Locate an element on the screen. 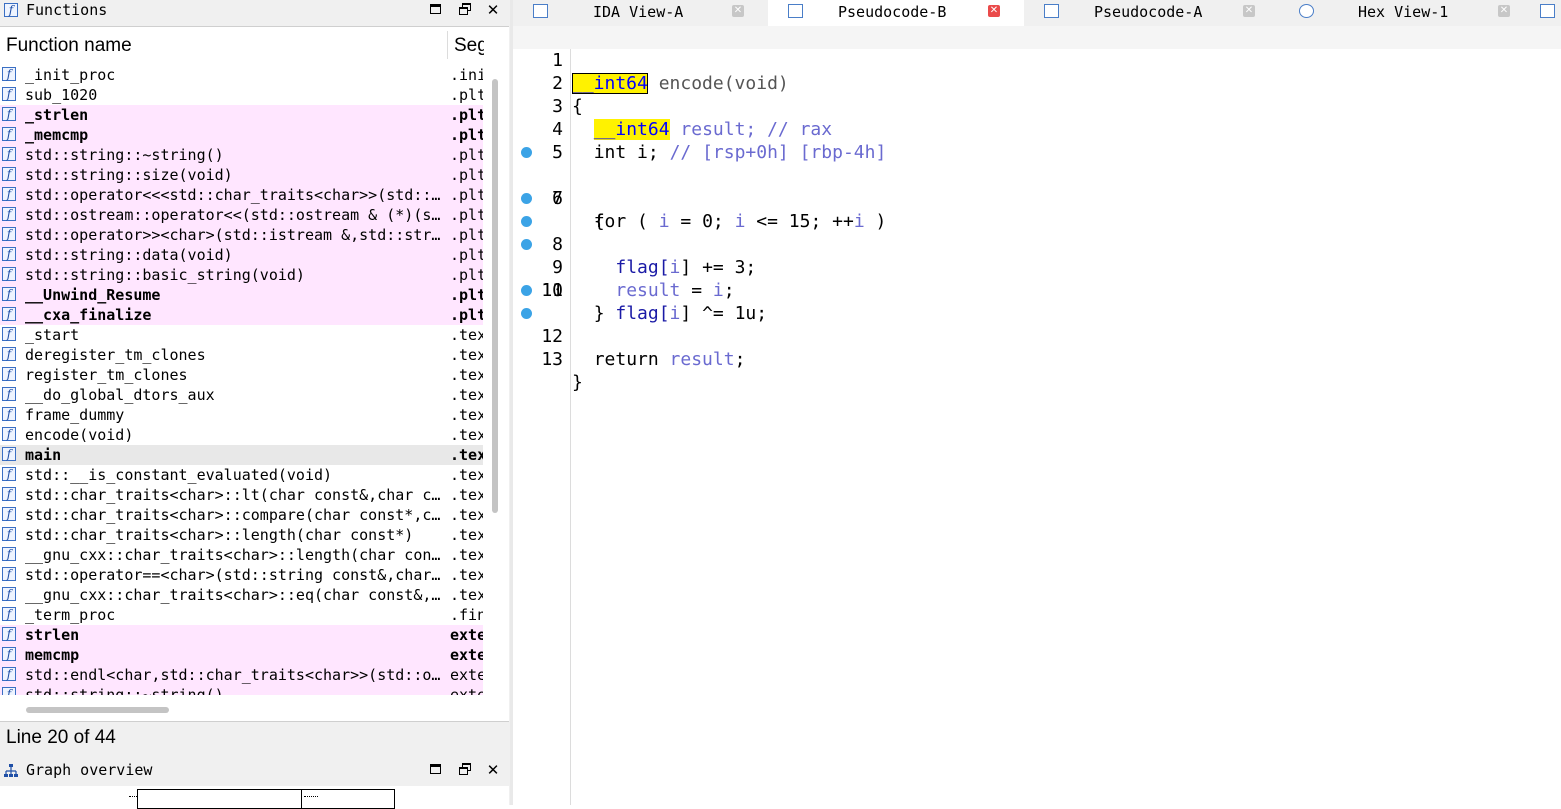 The image size is (1561, 809). function-row: f _start .text is located at coordinates (241, 335).